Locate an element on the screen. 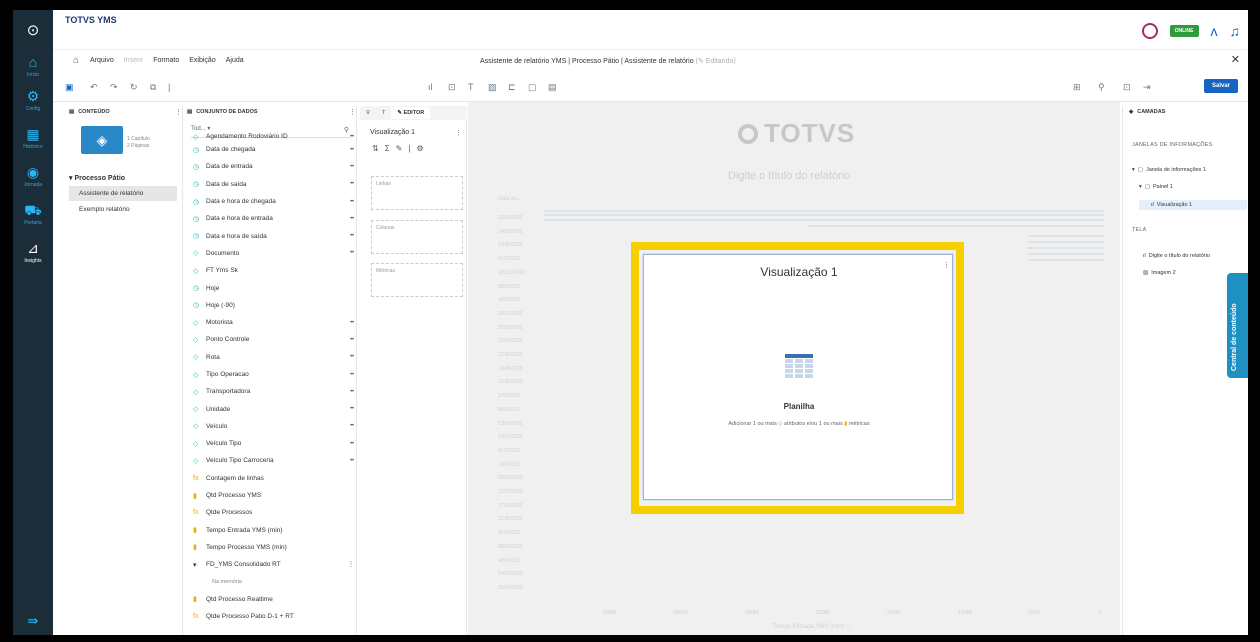 Image resolution: width=1260 pixels, height=642 pixels. layout-icon: ⊞ is located at coordinates (1077, 87).